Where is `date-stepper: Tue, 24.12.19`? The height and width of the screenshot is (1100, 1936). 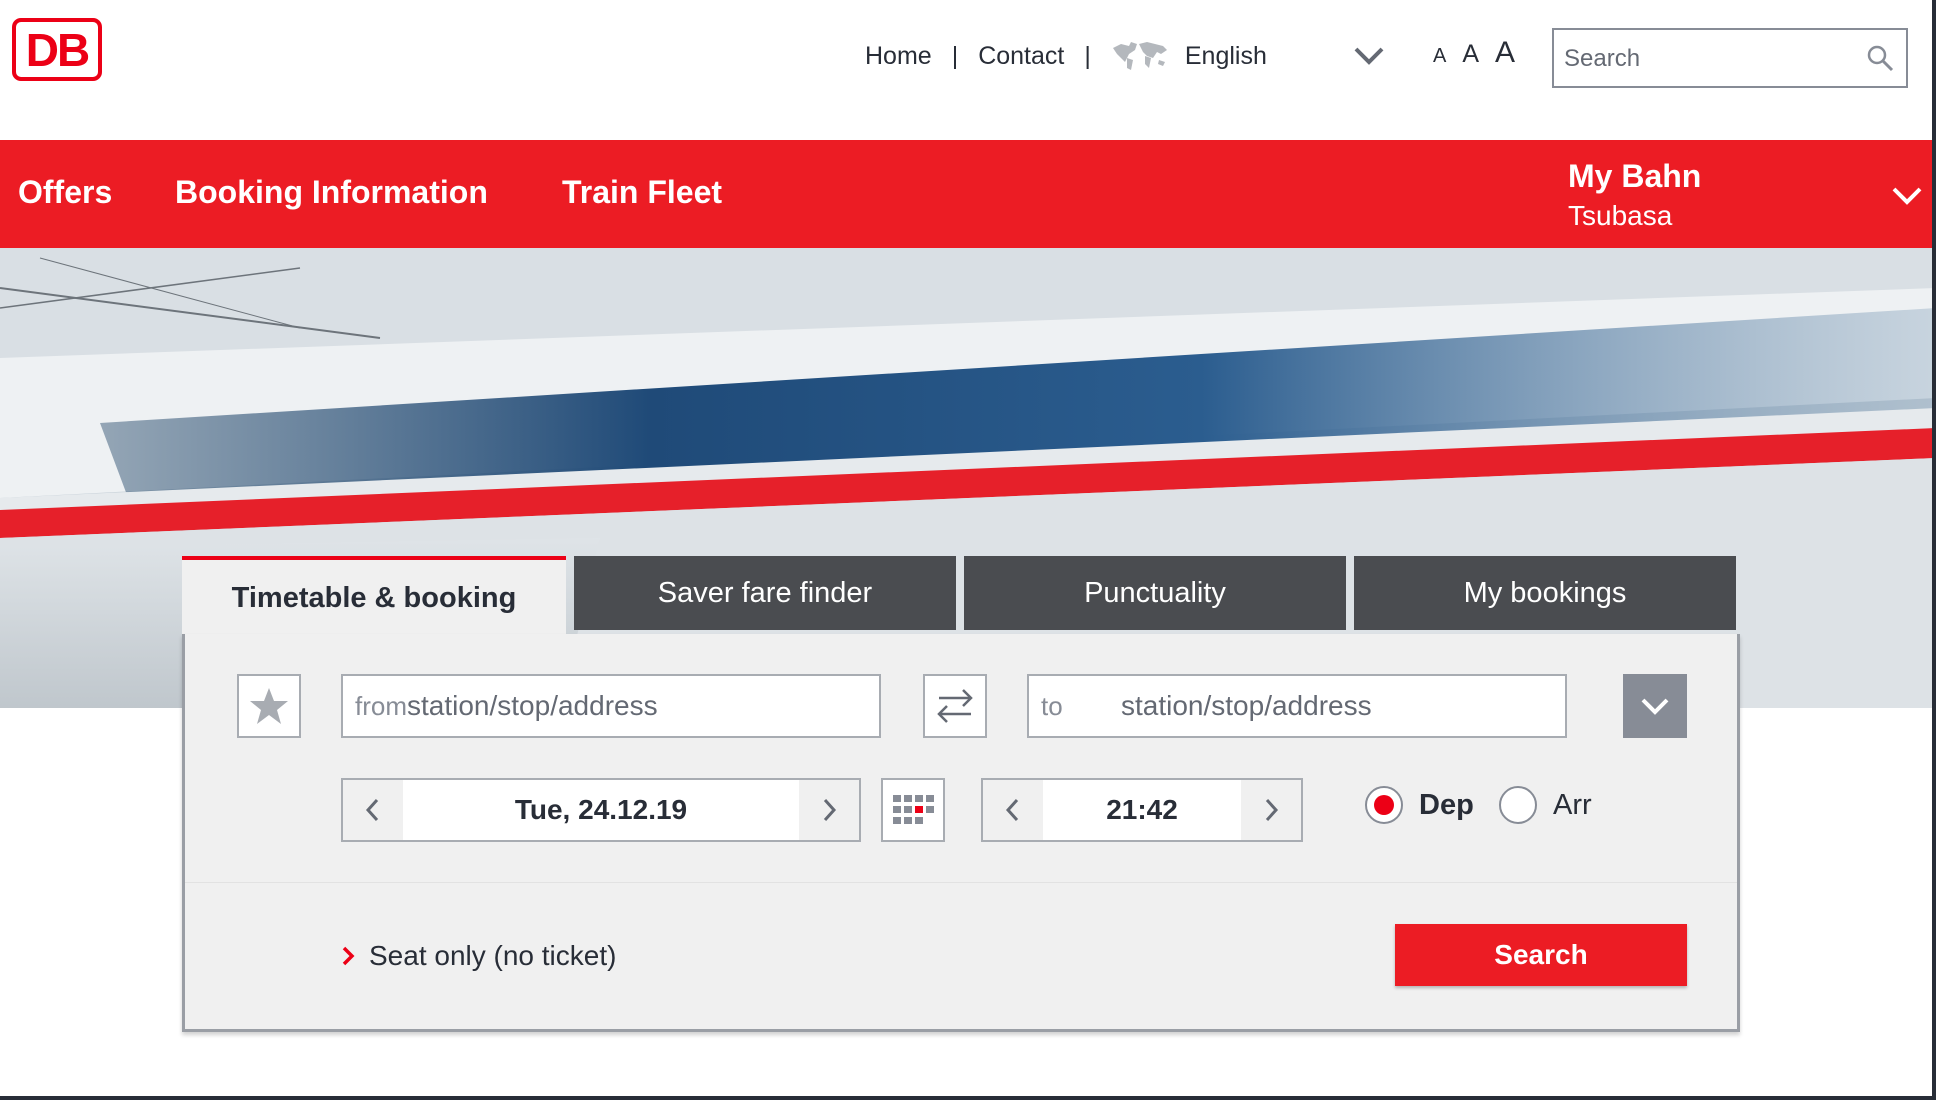 date-stepper: Tue, 24.12.19 is located at coordinates (601, 810).